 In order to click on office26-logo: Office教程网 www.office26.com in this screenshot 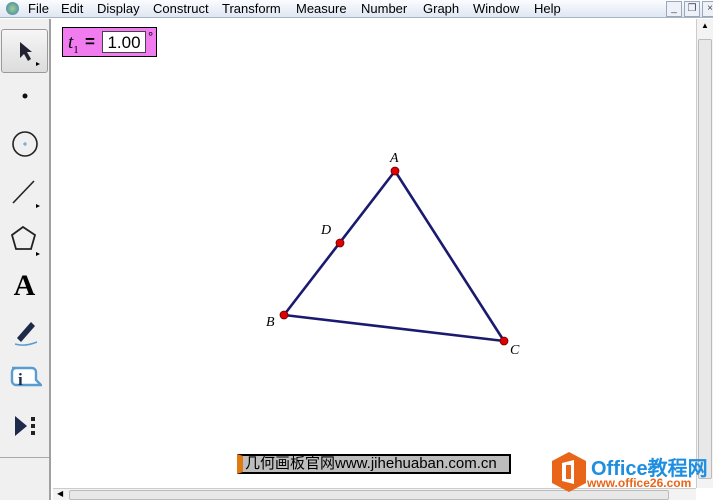, I will do `click(629, 472)`.